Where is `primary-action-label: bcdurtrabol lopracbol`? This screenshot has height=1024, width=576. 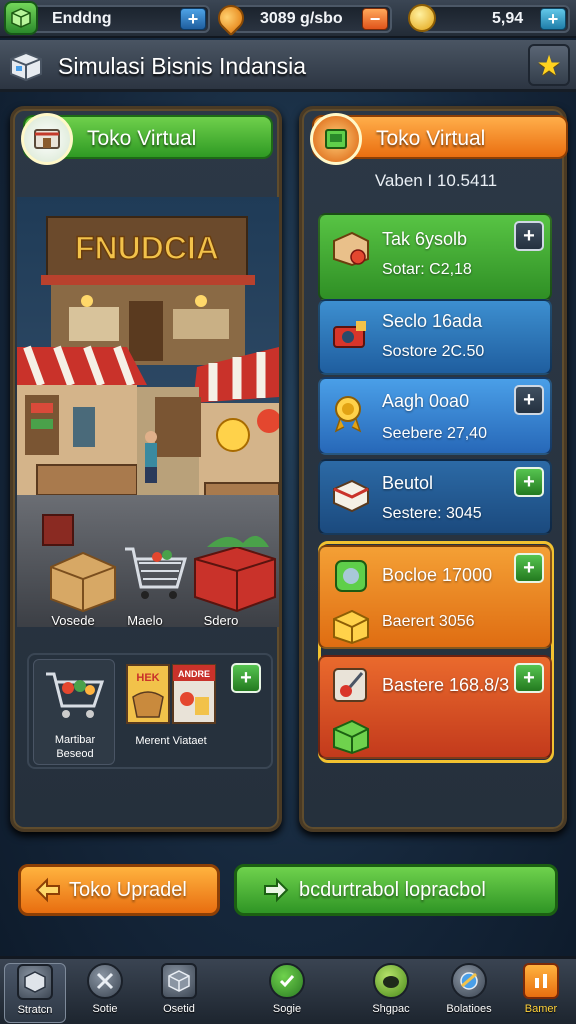 primary-action-label: bcdurtrabol lopracbol is located at coordinates (392, 889).